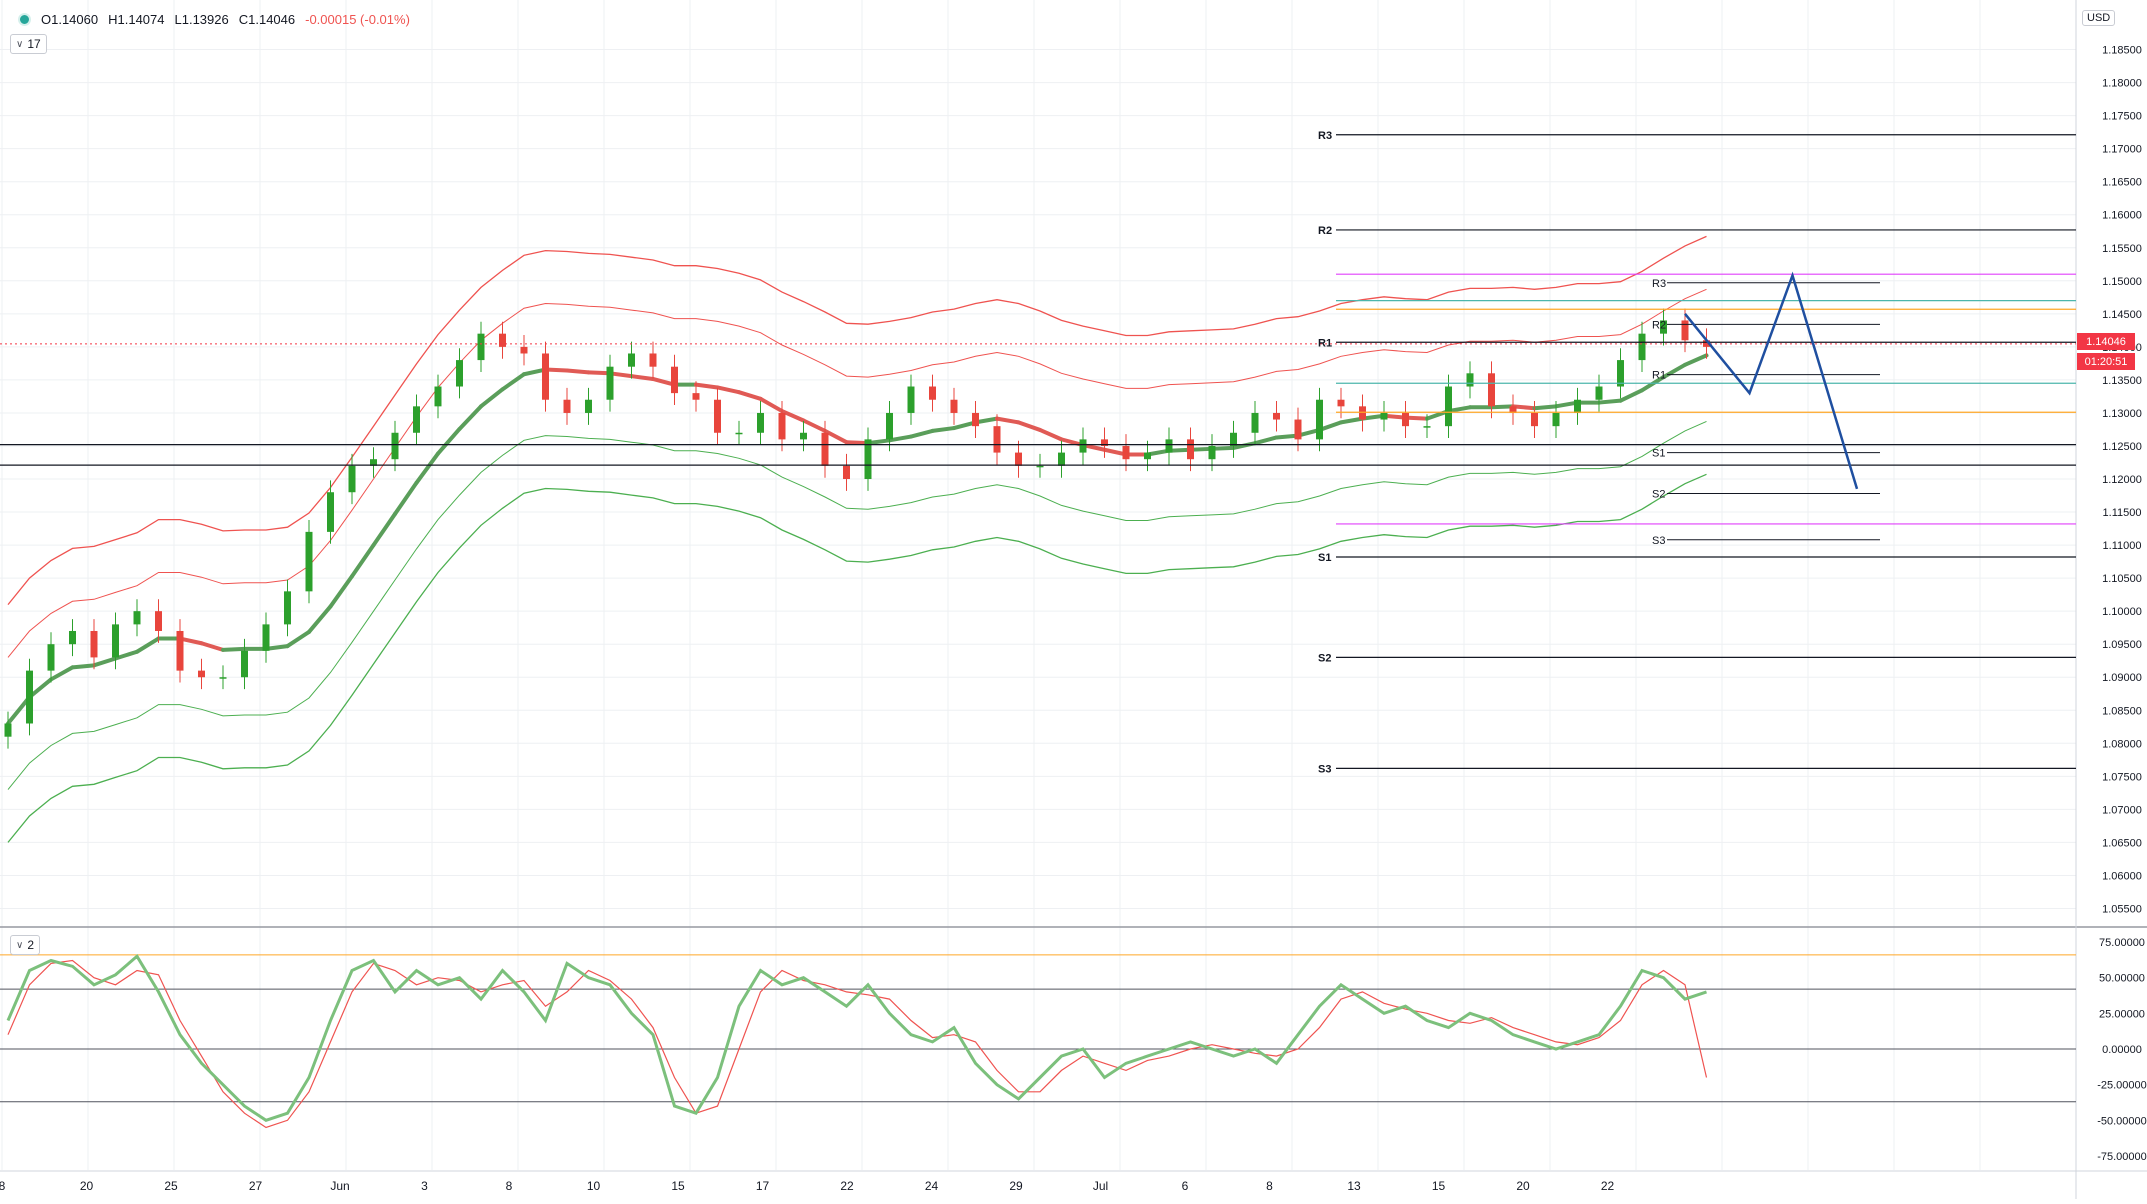  Describe the element at coordinates (25, 945) in the screenshot. I see `oscillator-toggle: ∨ 2` at that location.